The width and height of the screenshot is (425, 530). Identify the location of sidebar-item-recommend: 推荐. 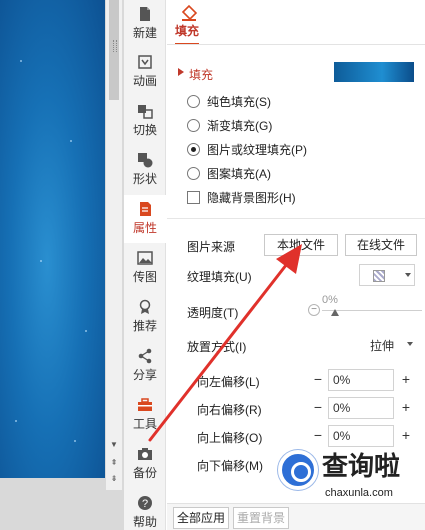
(145, 317).